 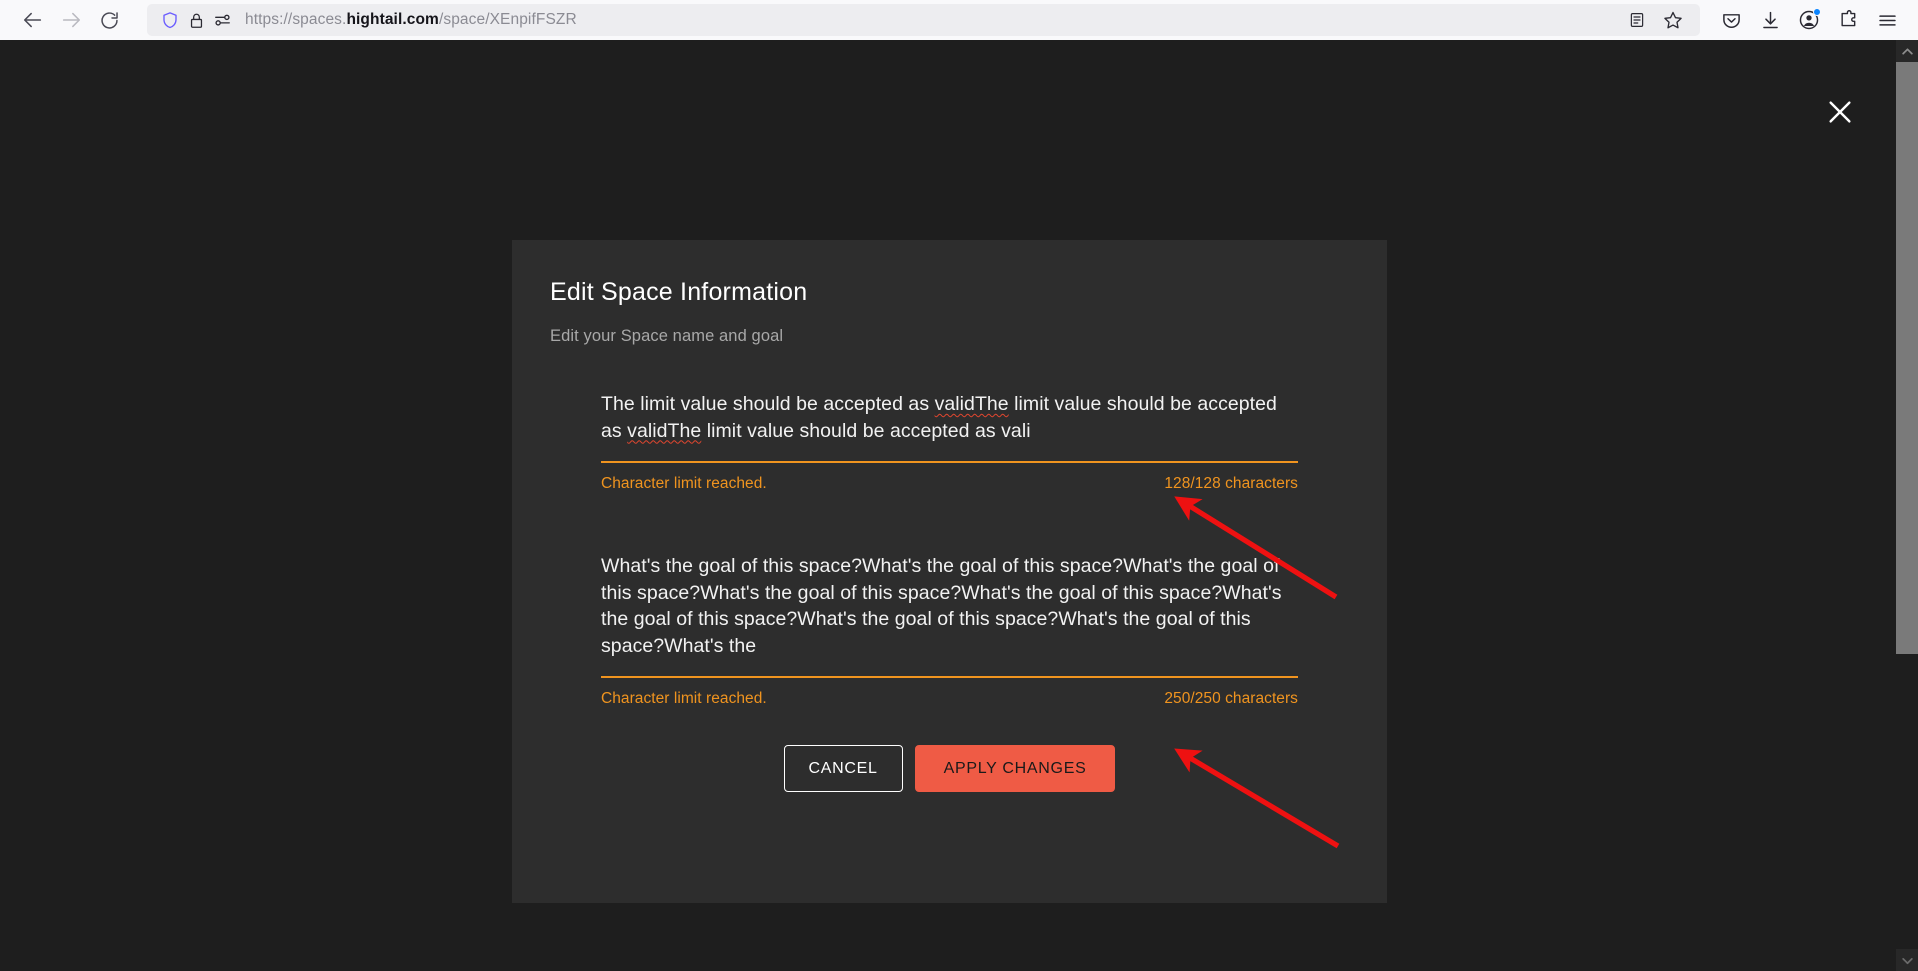 What do you see at coordinates (1655, 20) in the screenshot?
I see `addressbar-actions` at bounding box center [1655, 20].